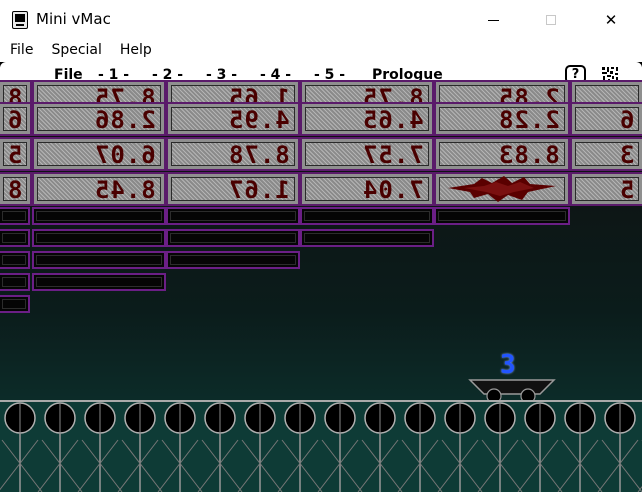 The height and width of the screenshot is (492, 642). I want to click on score-tile: 6.07, so click(99, 154).